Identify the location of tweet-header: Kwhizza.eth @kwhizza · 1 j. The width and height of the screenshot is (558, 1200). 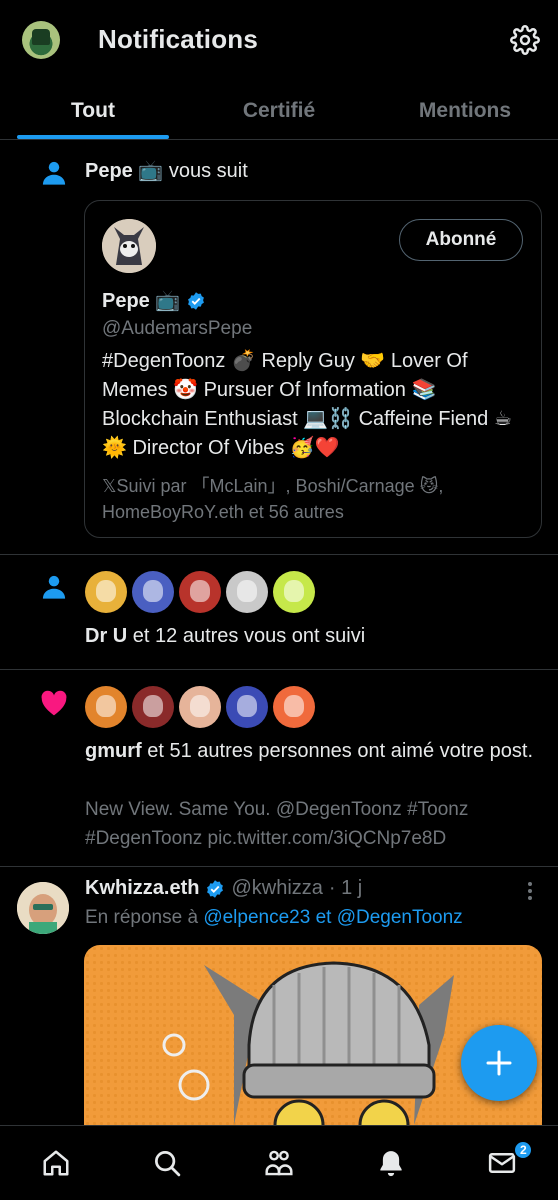
(223, 888).